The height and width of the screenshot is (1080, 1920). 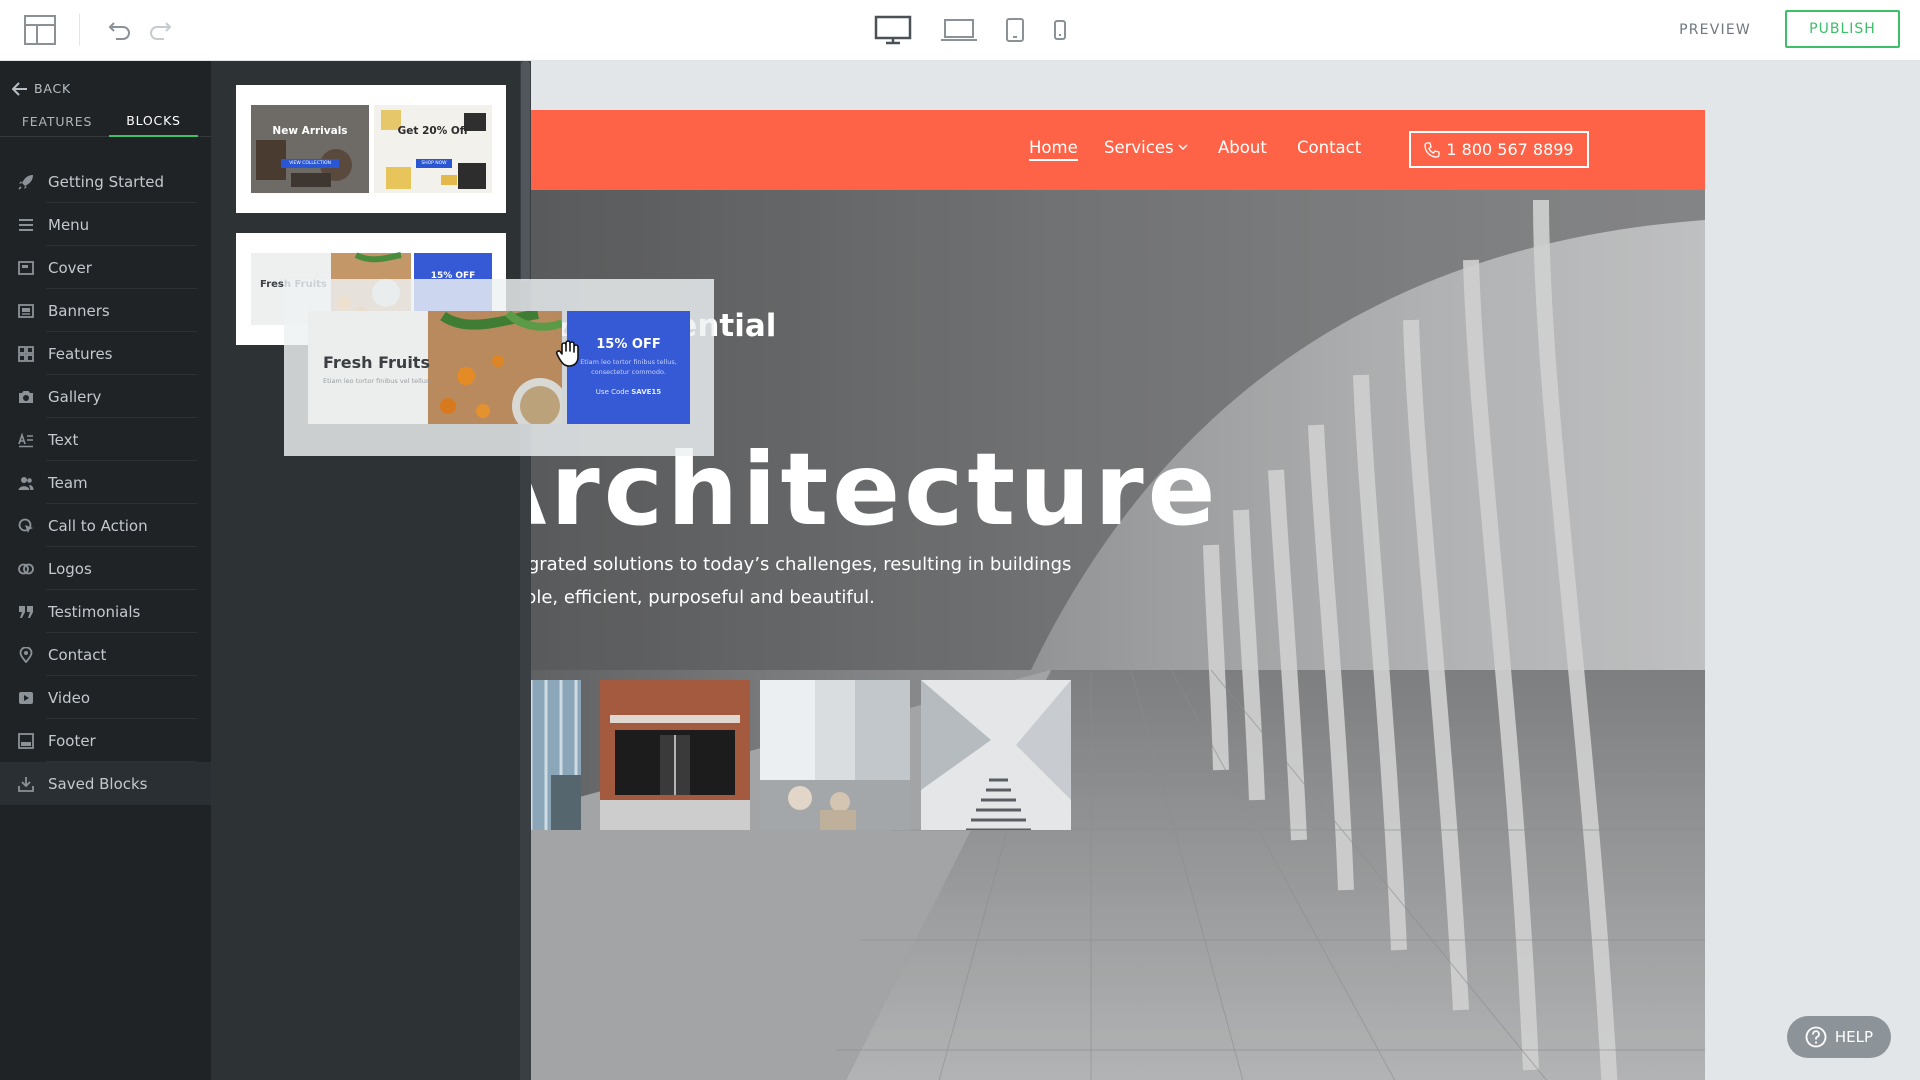 What do you see at coordinates (26, 267) in the screenshot?
I see `cover-icon` at bounding box center [26, 267].